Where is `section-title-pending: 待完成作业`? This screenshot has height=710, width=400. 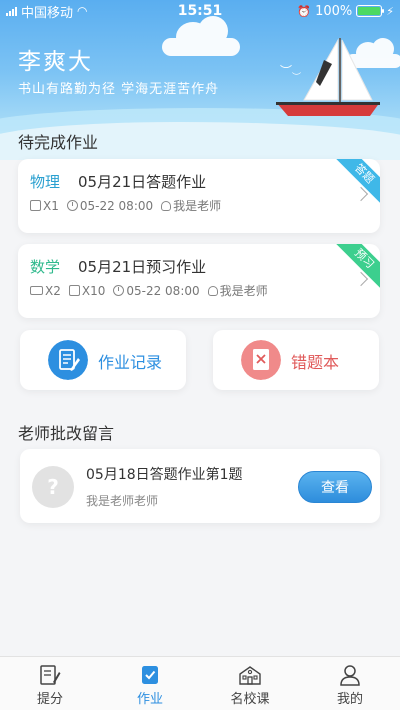 section-title-pending: 待完成作业 is located at coordinates (58, 142).